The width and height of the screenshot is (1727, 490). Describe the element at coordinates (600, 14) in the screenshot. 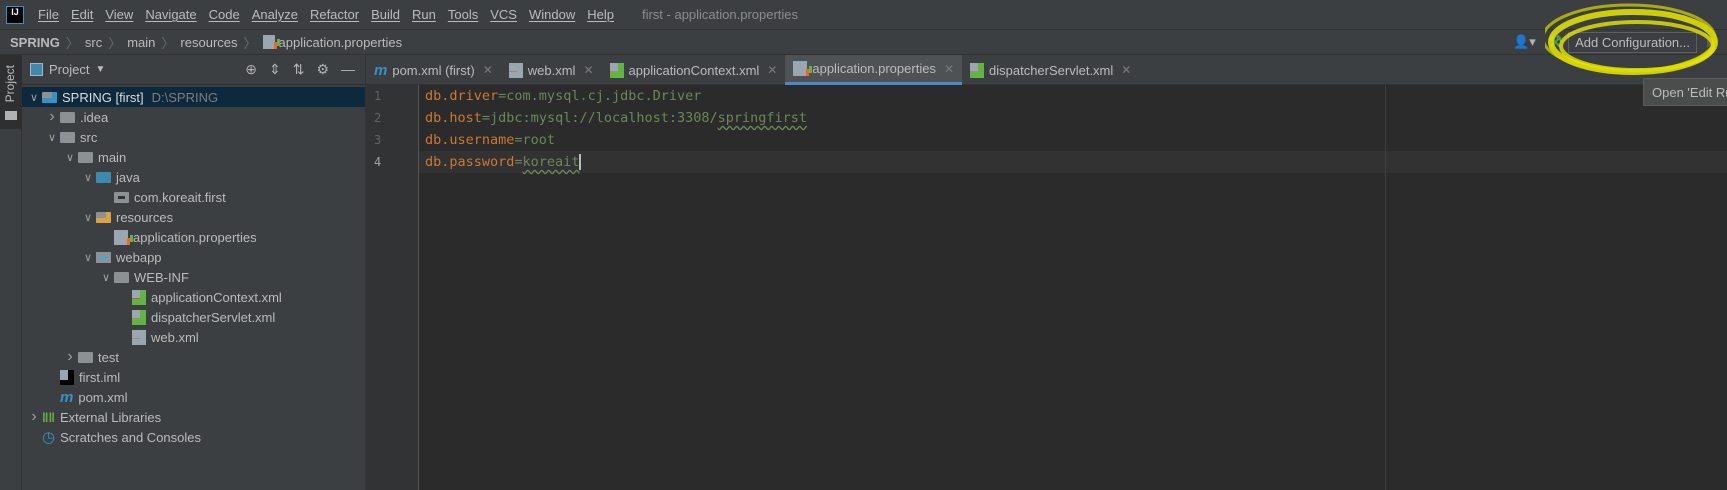

I see `menu-help: Help` at that location.